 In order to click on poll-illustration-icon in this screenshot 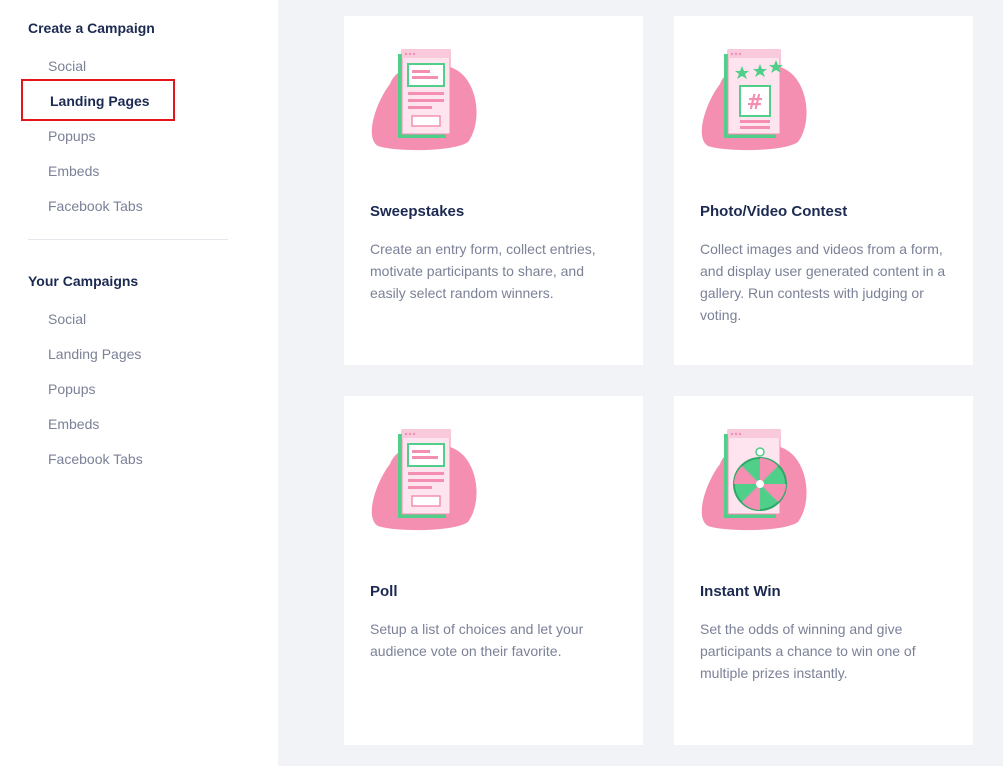, I will do `click(424, 480)`.